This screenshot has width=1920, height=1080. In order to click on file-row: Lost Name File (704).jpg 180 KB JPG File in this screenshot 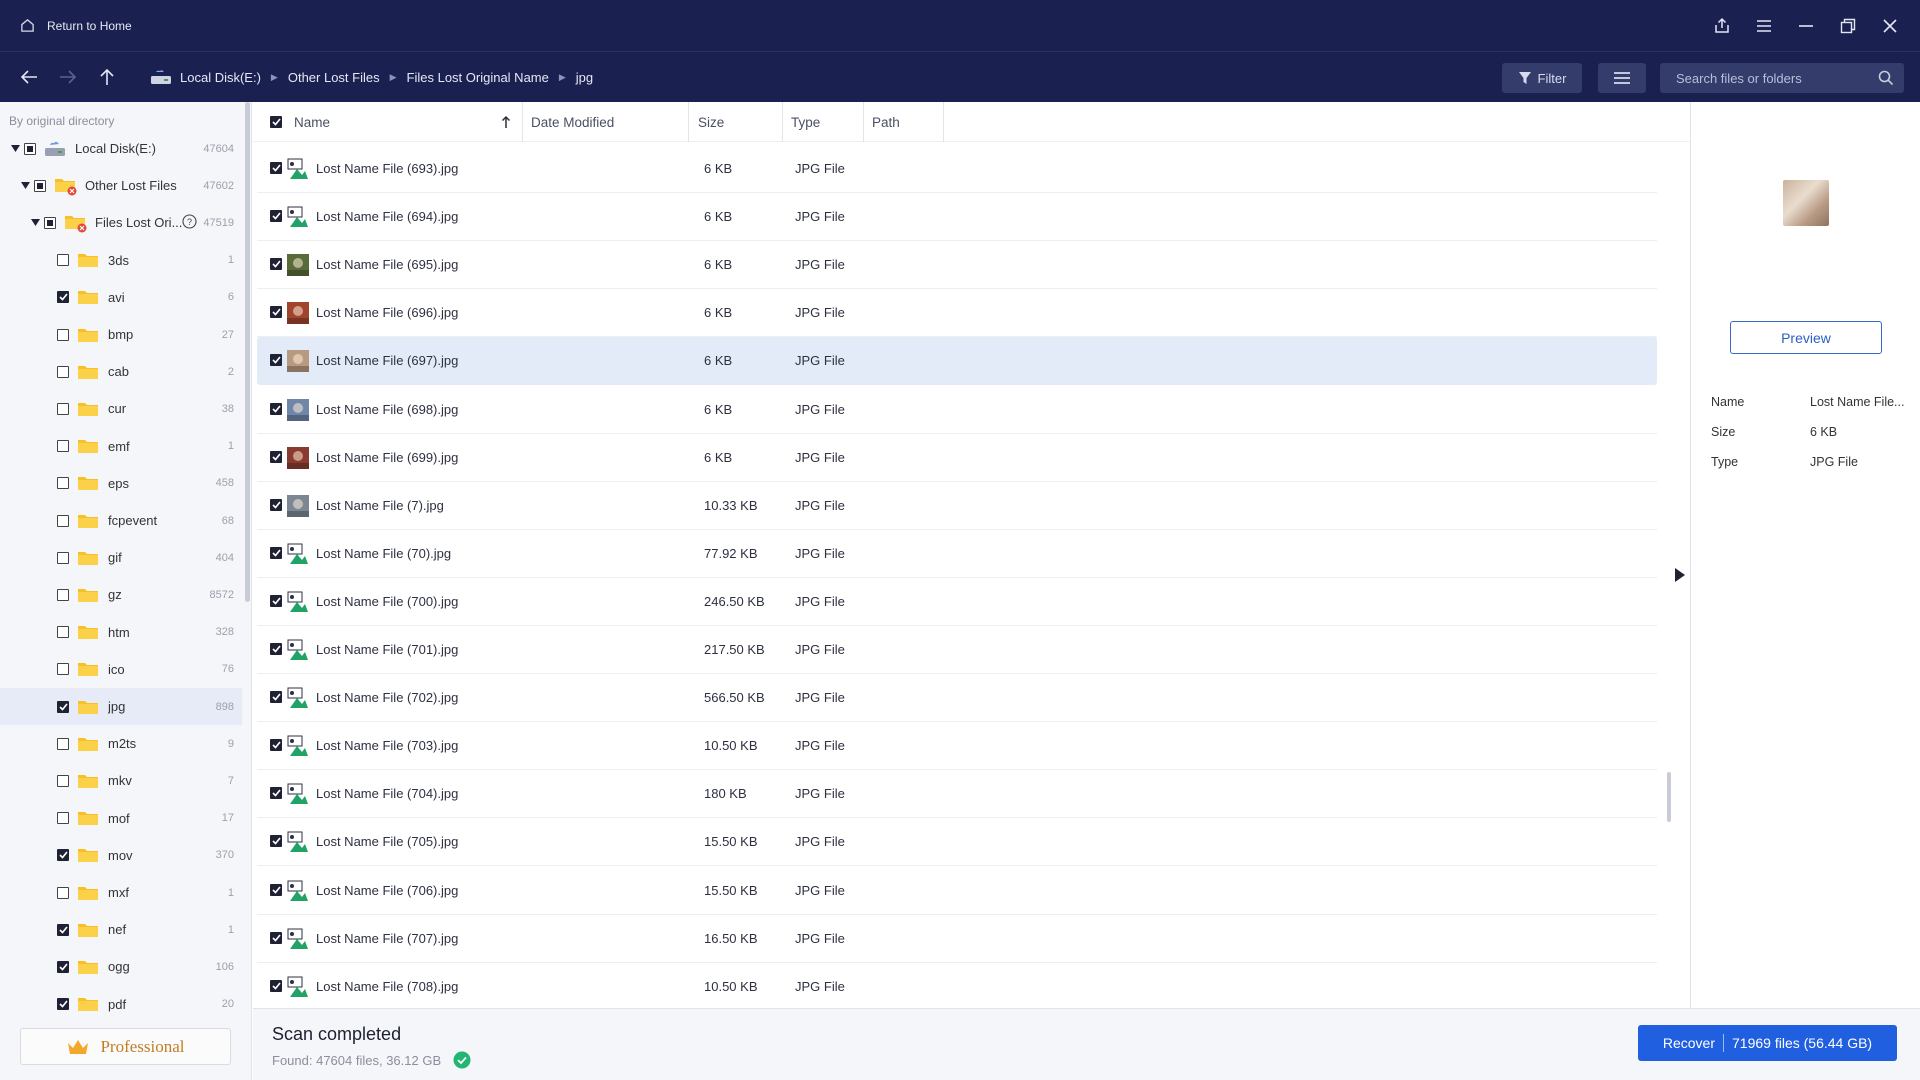, I will do `click(957, 794)`.